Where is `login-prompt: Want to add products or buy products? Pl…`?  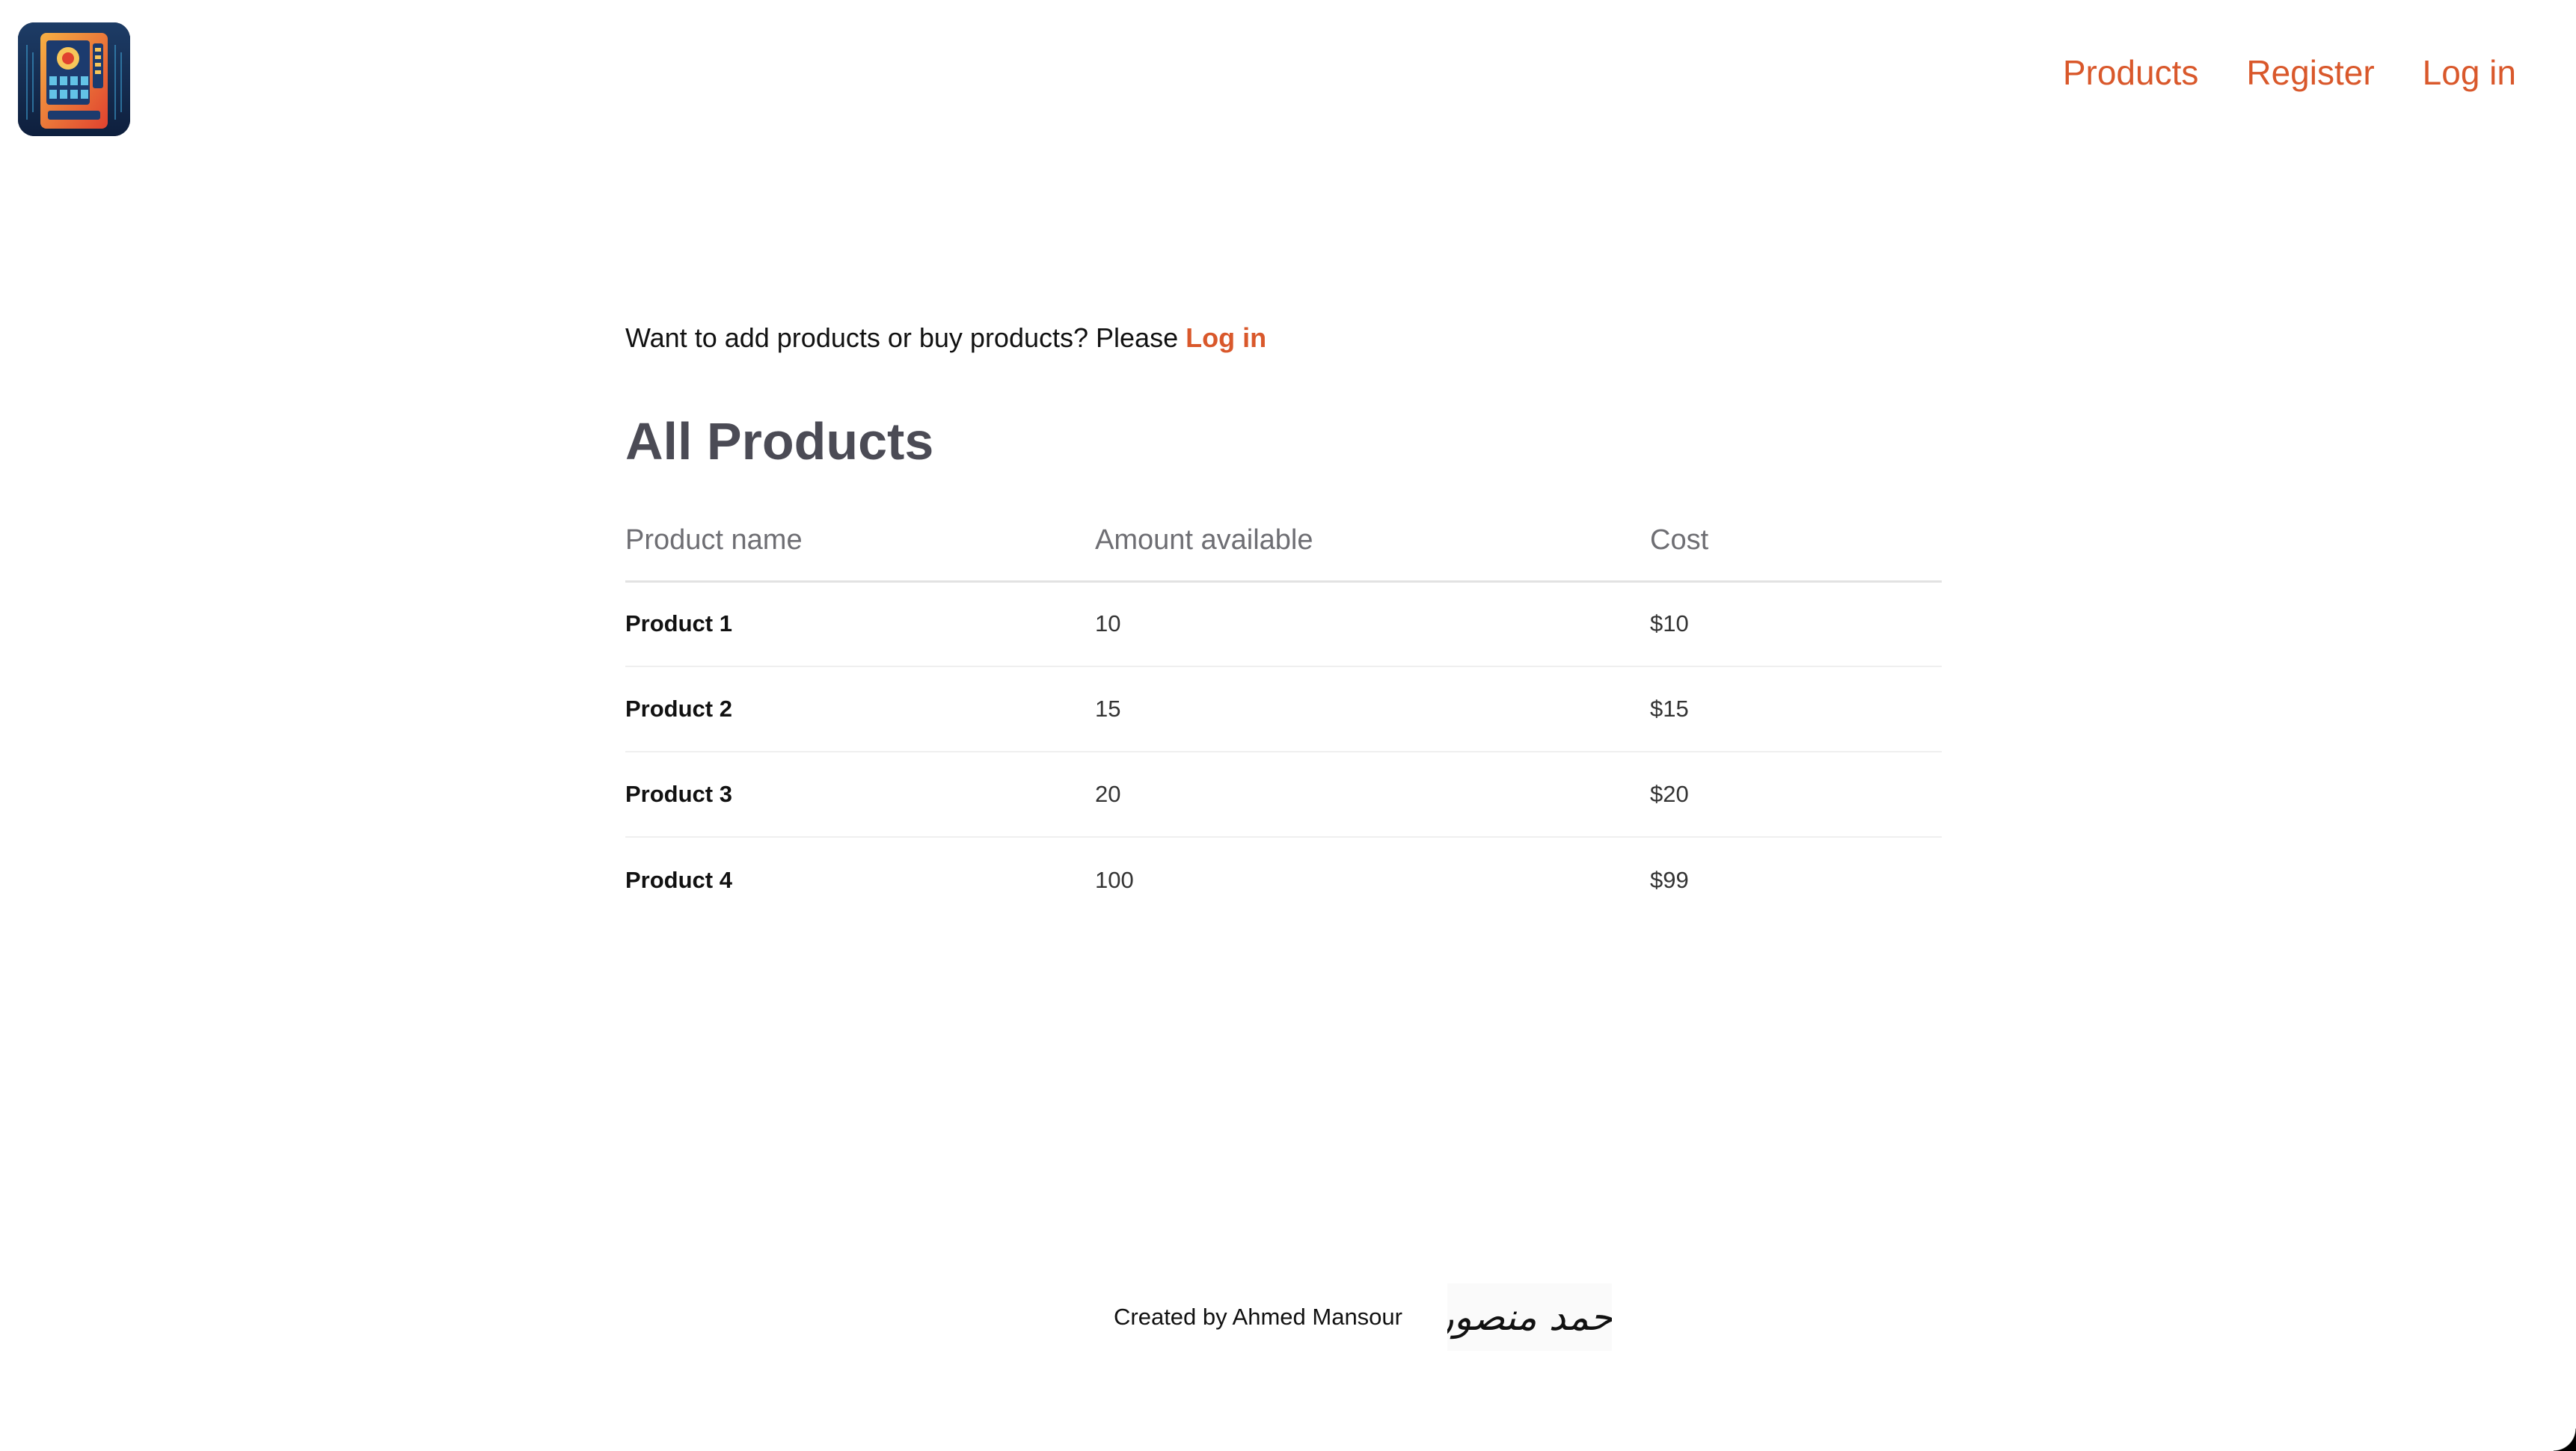
login-prompt: Want to add products or buy products? Pl… is located at coordinates (1283, 338).